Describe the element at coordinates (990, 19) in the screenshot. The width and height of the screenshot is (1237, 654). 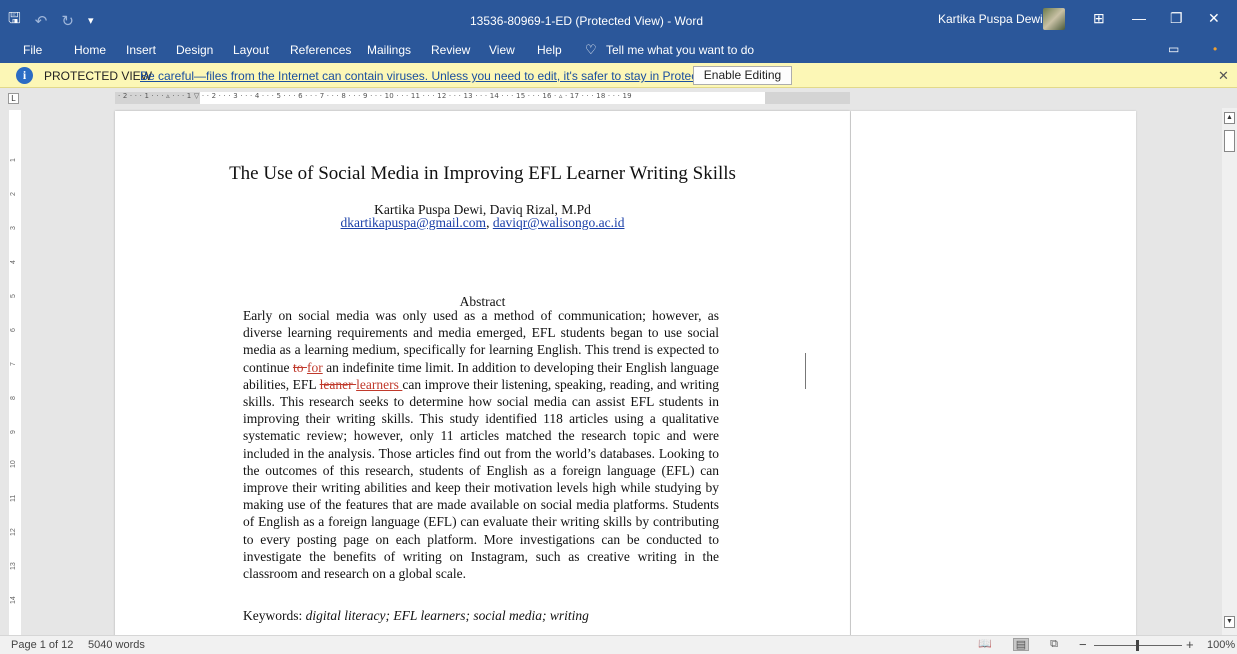
I see `user-name: Kartika Puspa Dewi` at that location.